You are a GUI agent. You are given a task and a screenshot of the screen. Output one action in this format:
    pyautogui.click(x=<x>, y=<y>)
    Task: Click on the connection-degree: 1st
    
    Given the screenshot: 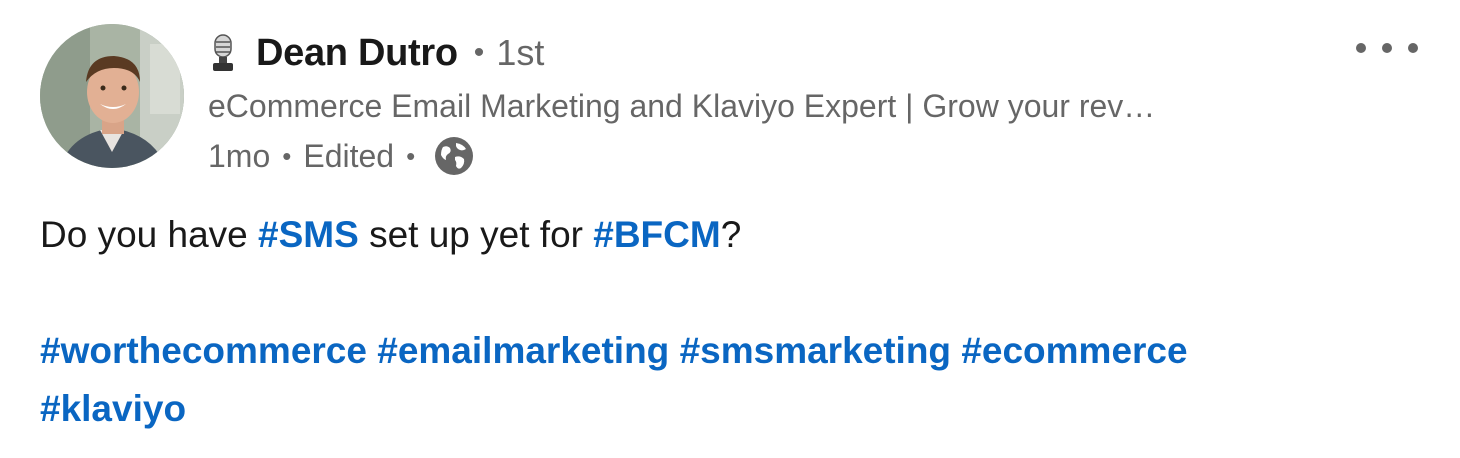 What is the action you would take?
    pyautogui.click(x=520, y=52)
    